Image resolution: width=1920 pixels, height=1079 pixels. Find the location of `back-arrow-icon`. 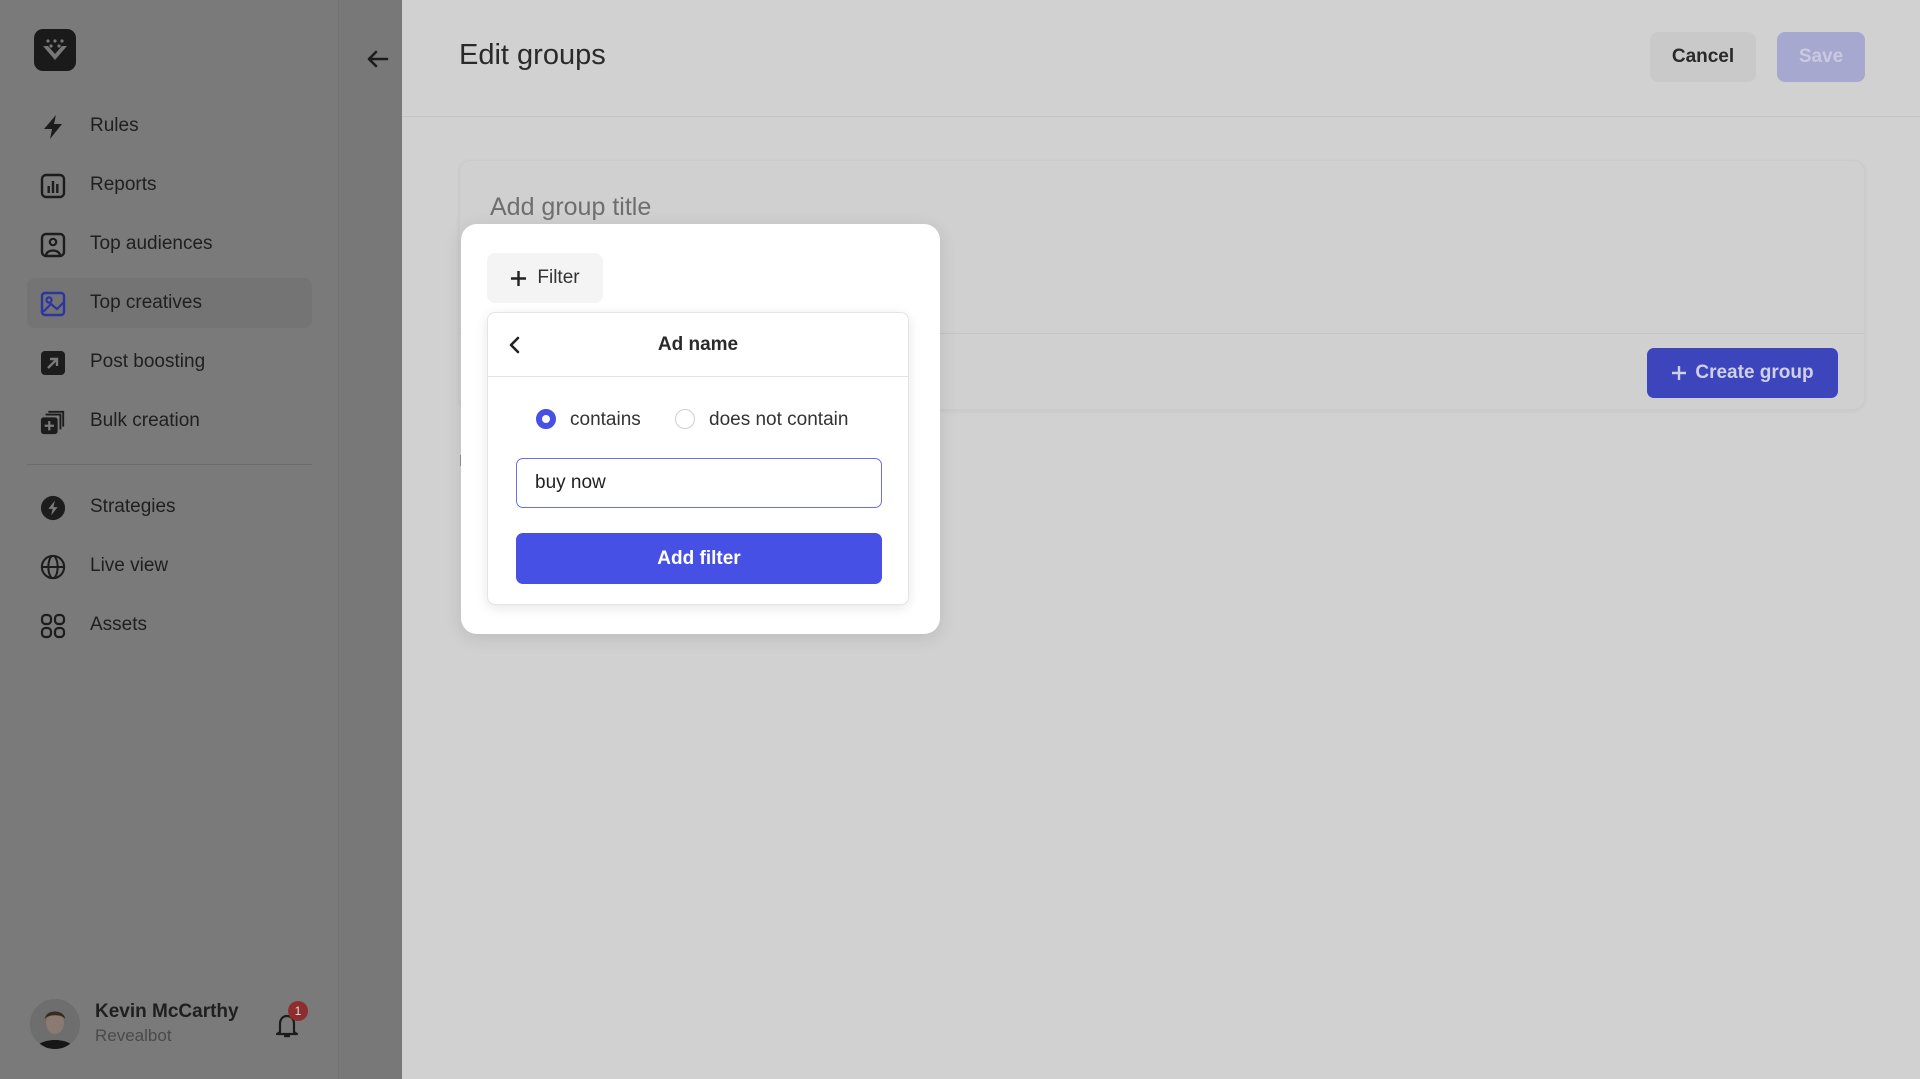

back-arrow-icon is located at coordinates (378, 59).